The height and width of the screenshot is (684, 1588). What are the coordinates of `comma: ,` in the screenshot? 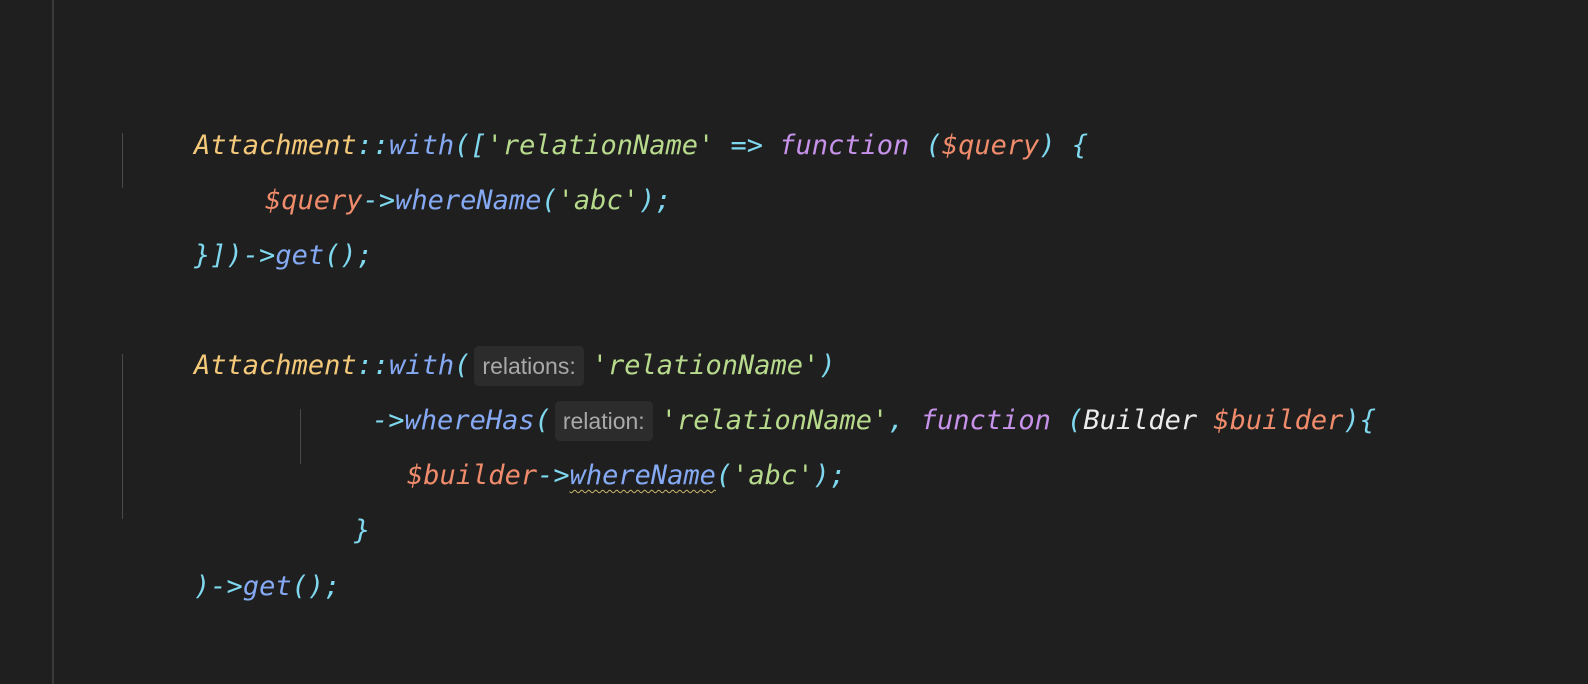 It's located at (904, 420).